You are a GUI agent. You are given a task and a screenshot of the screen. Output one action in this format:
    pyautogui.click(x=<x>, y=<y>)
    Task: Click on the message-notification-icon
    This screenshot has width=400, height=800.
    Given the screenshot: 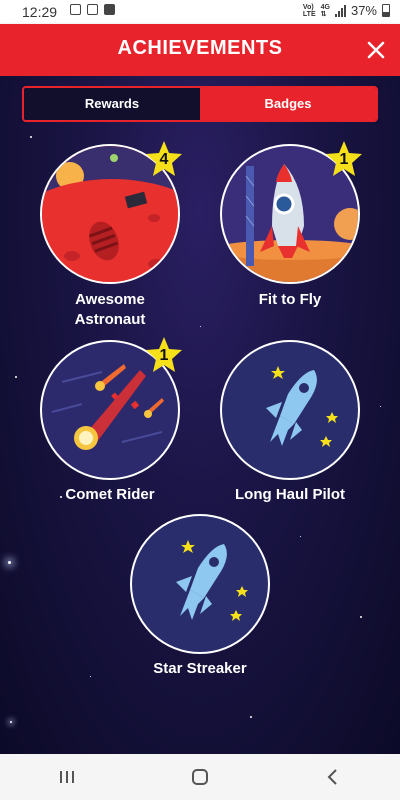 What is the action you would take?
    pyautogui.click(x=92, y=9)
    